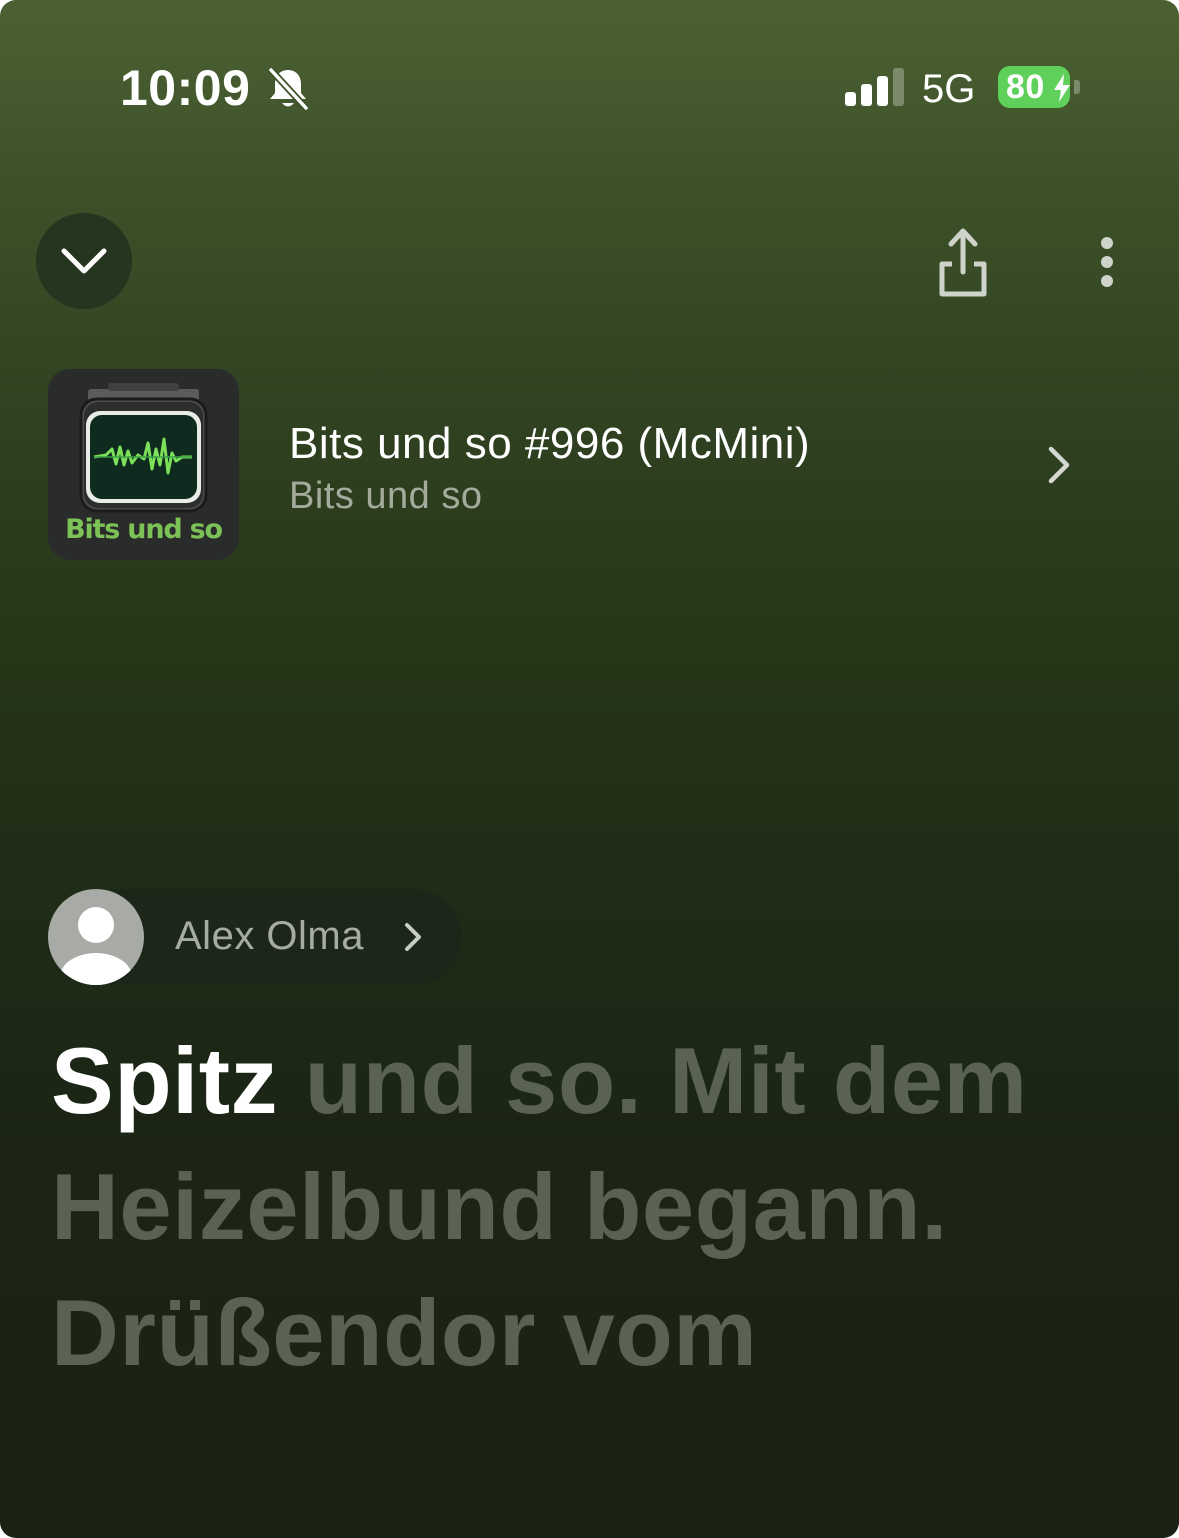 This screenshot has height=1538, width=1179. What do you see at coordinates (874, 87) in the screenshot?
I see `signal-icon` at bounding box center [874, 87].